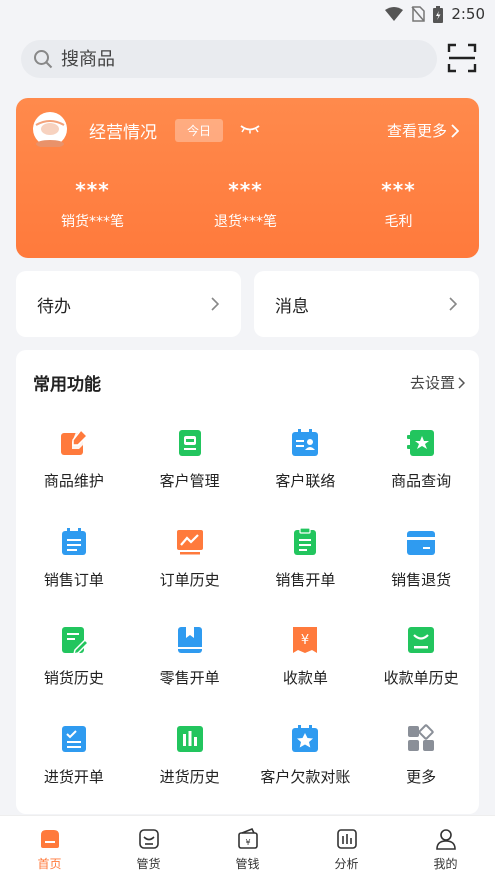 This screenshot has width=495, height=880. Describe the element at coordinates (421, 640) in the screenshot. I see `receipt-history-icon` at that location.